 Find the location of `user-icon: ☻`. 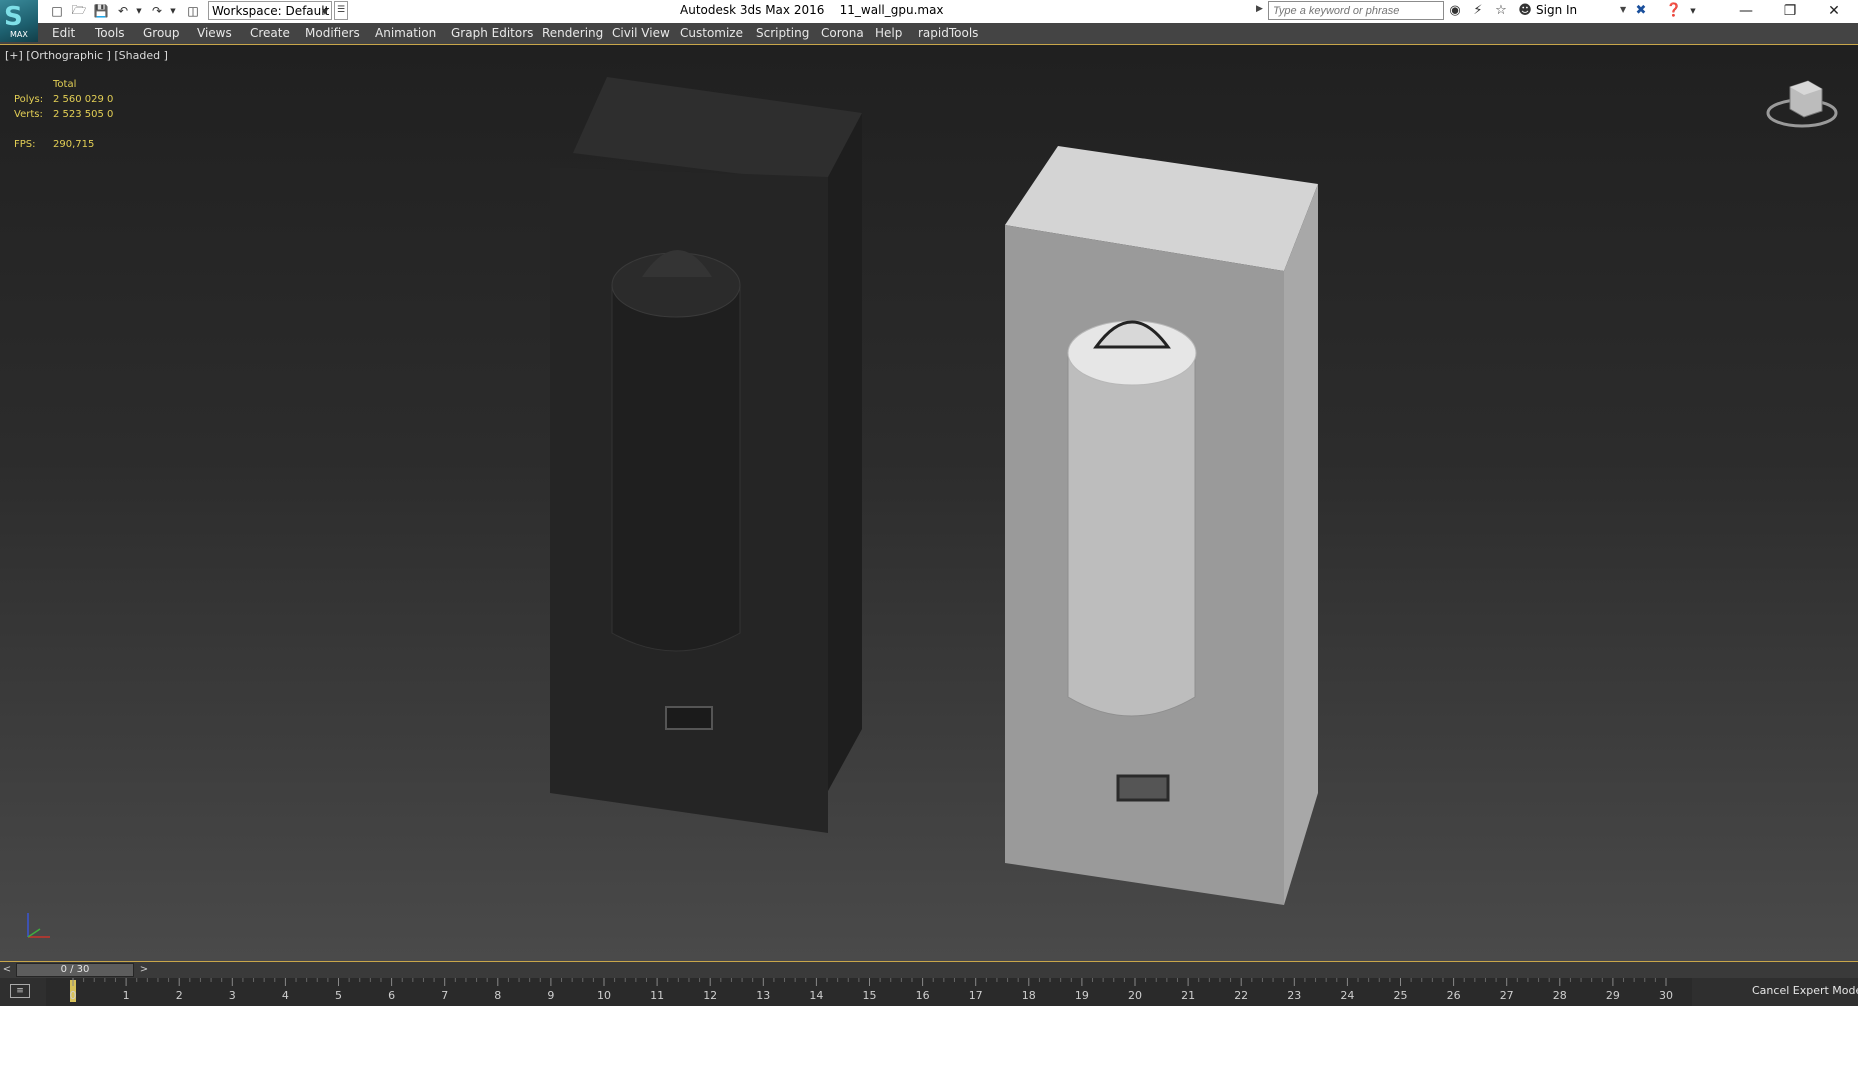

user-icon: ☻ is located at coordinates (1525, 10).